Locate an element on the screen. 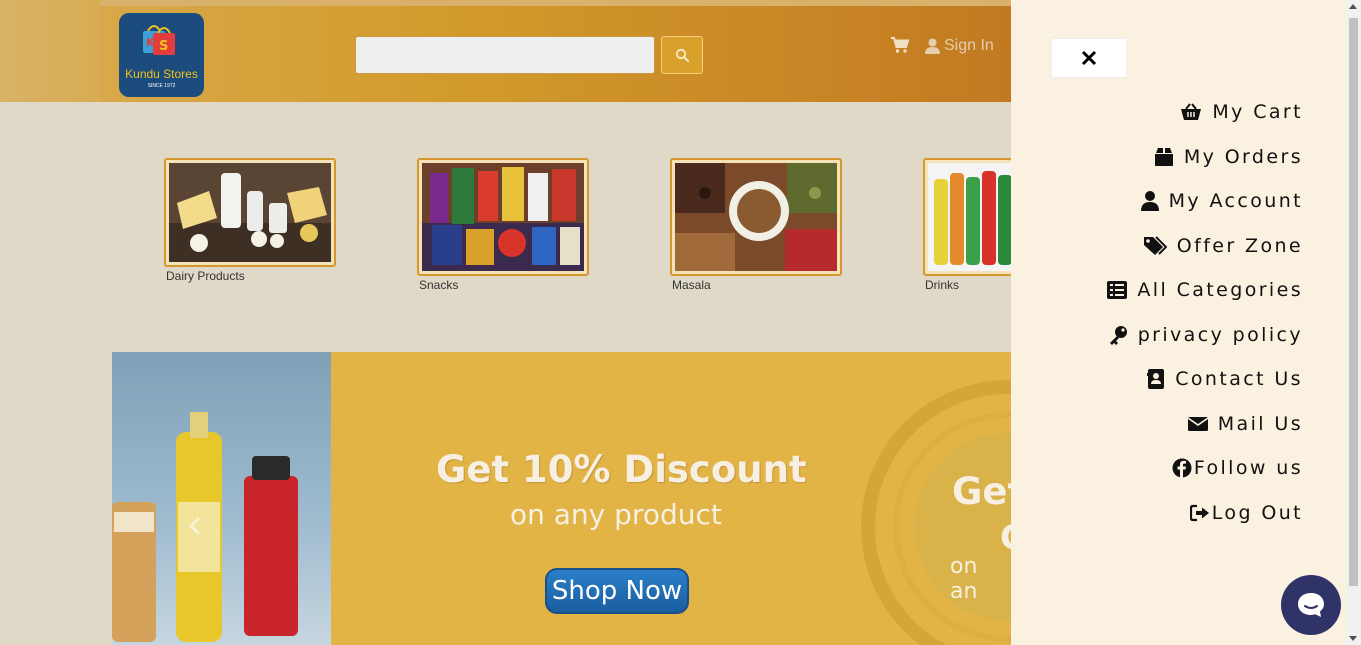 The height and width of the screenshot is (645, 1361). drinks-image is located at coordinates (969, 217).